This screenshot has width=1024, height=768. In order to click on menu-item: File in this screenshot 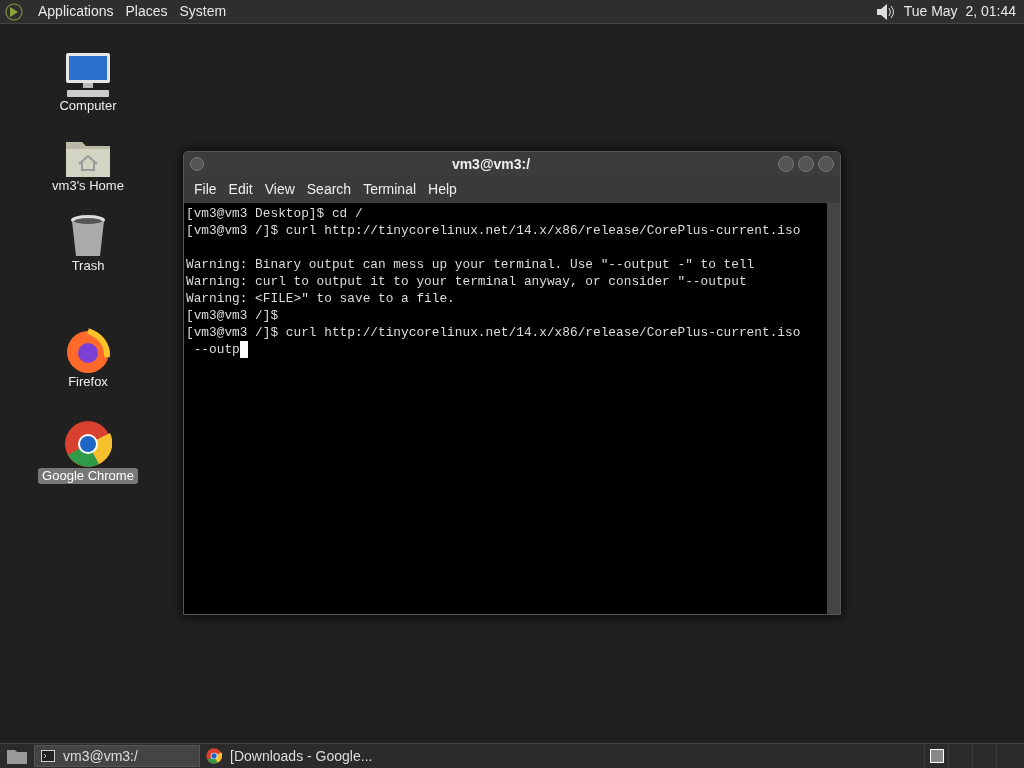, I will do `click(205, 189)`.